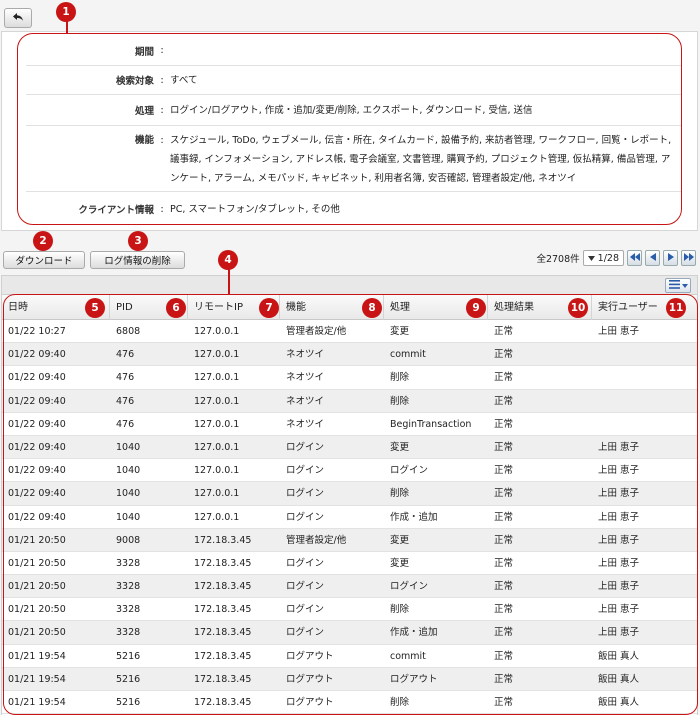 The height and width of the screenshot is (715, 700). I want to click on first-page-icon, so click(634, 258).